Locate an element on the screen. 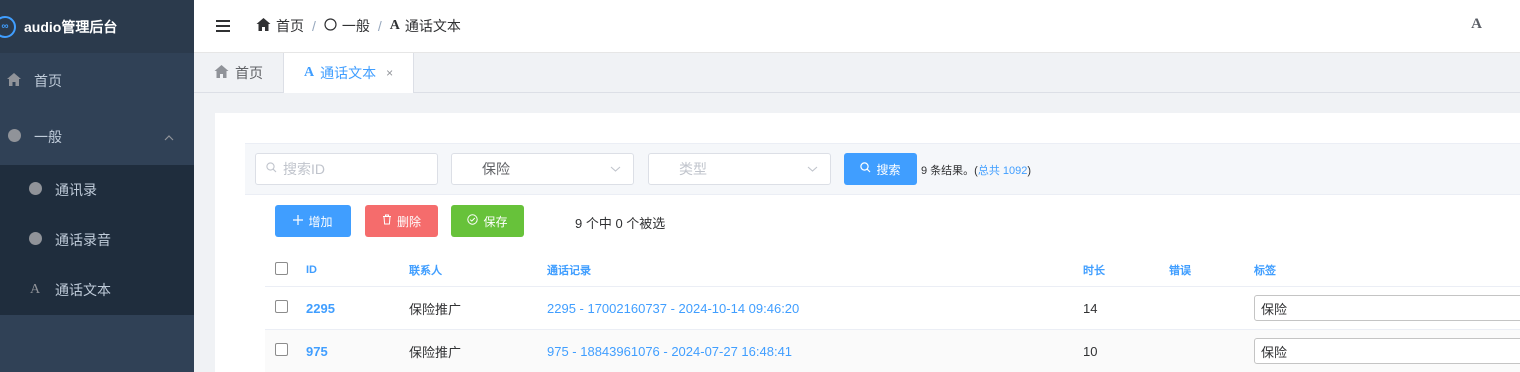  tab-label: 首页 is located at coordinates (249, 73).